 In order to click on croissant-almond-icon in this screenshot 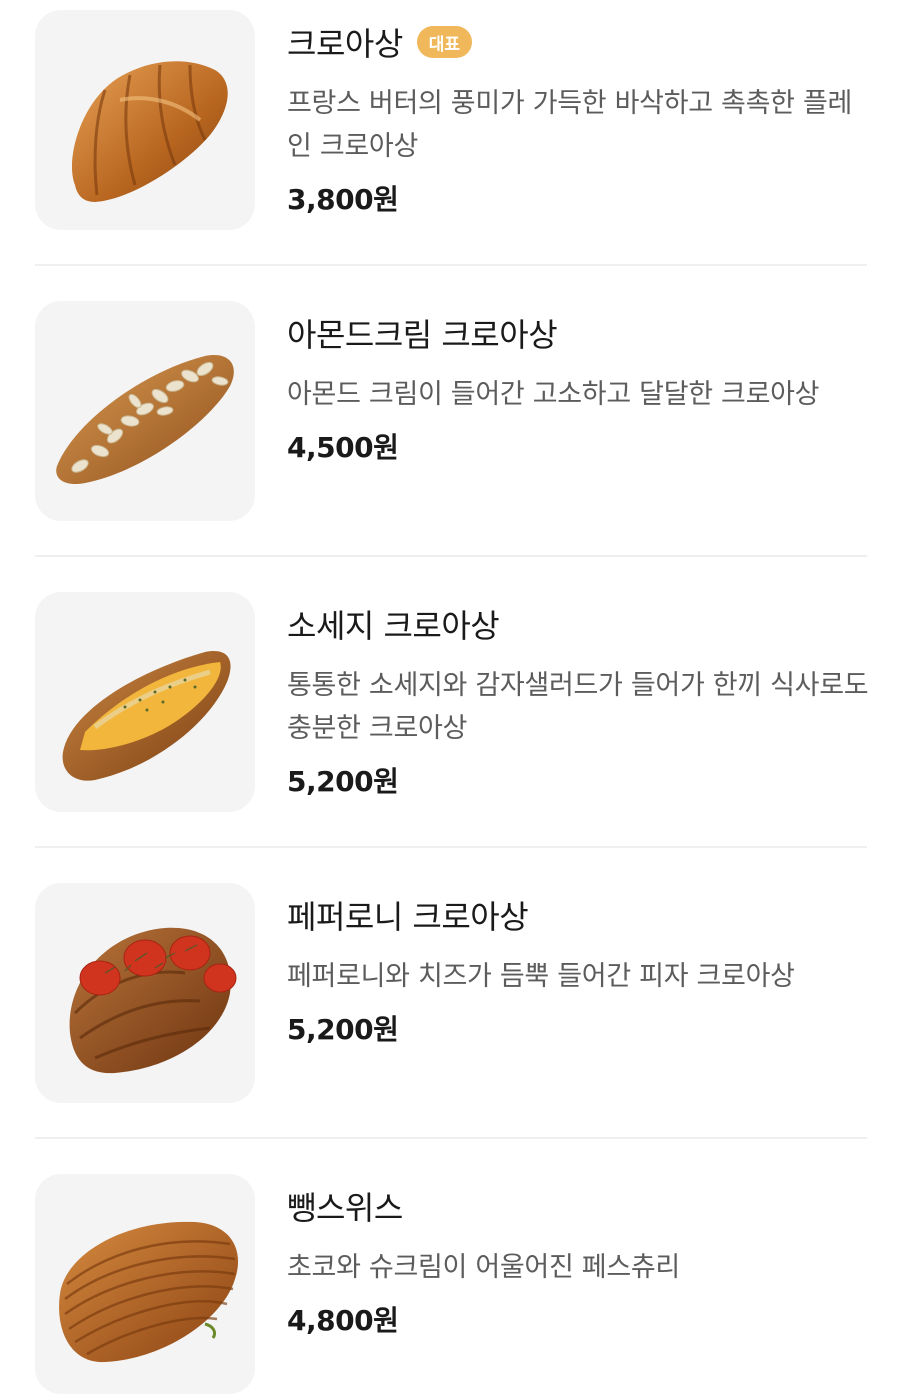, I will do `click(145, 420)`.